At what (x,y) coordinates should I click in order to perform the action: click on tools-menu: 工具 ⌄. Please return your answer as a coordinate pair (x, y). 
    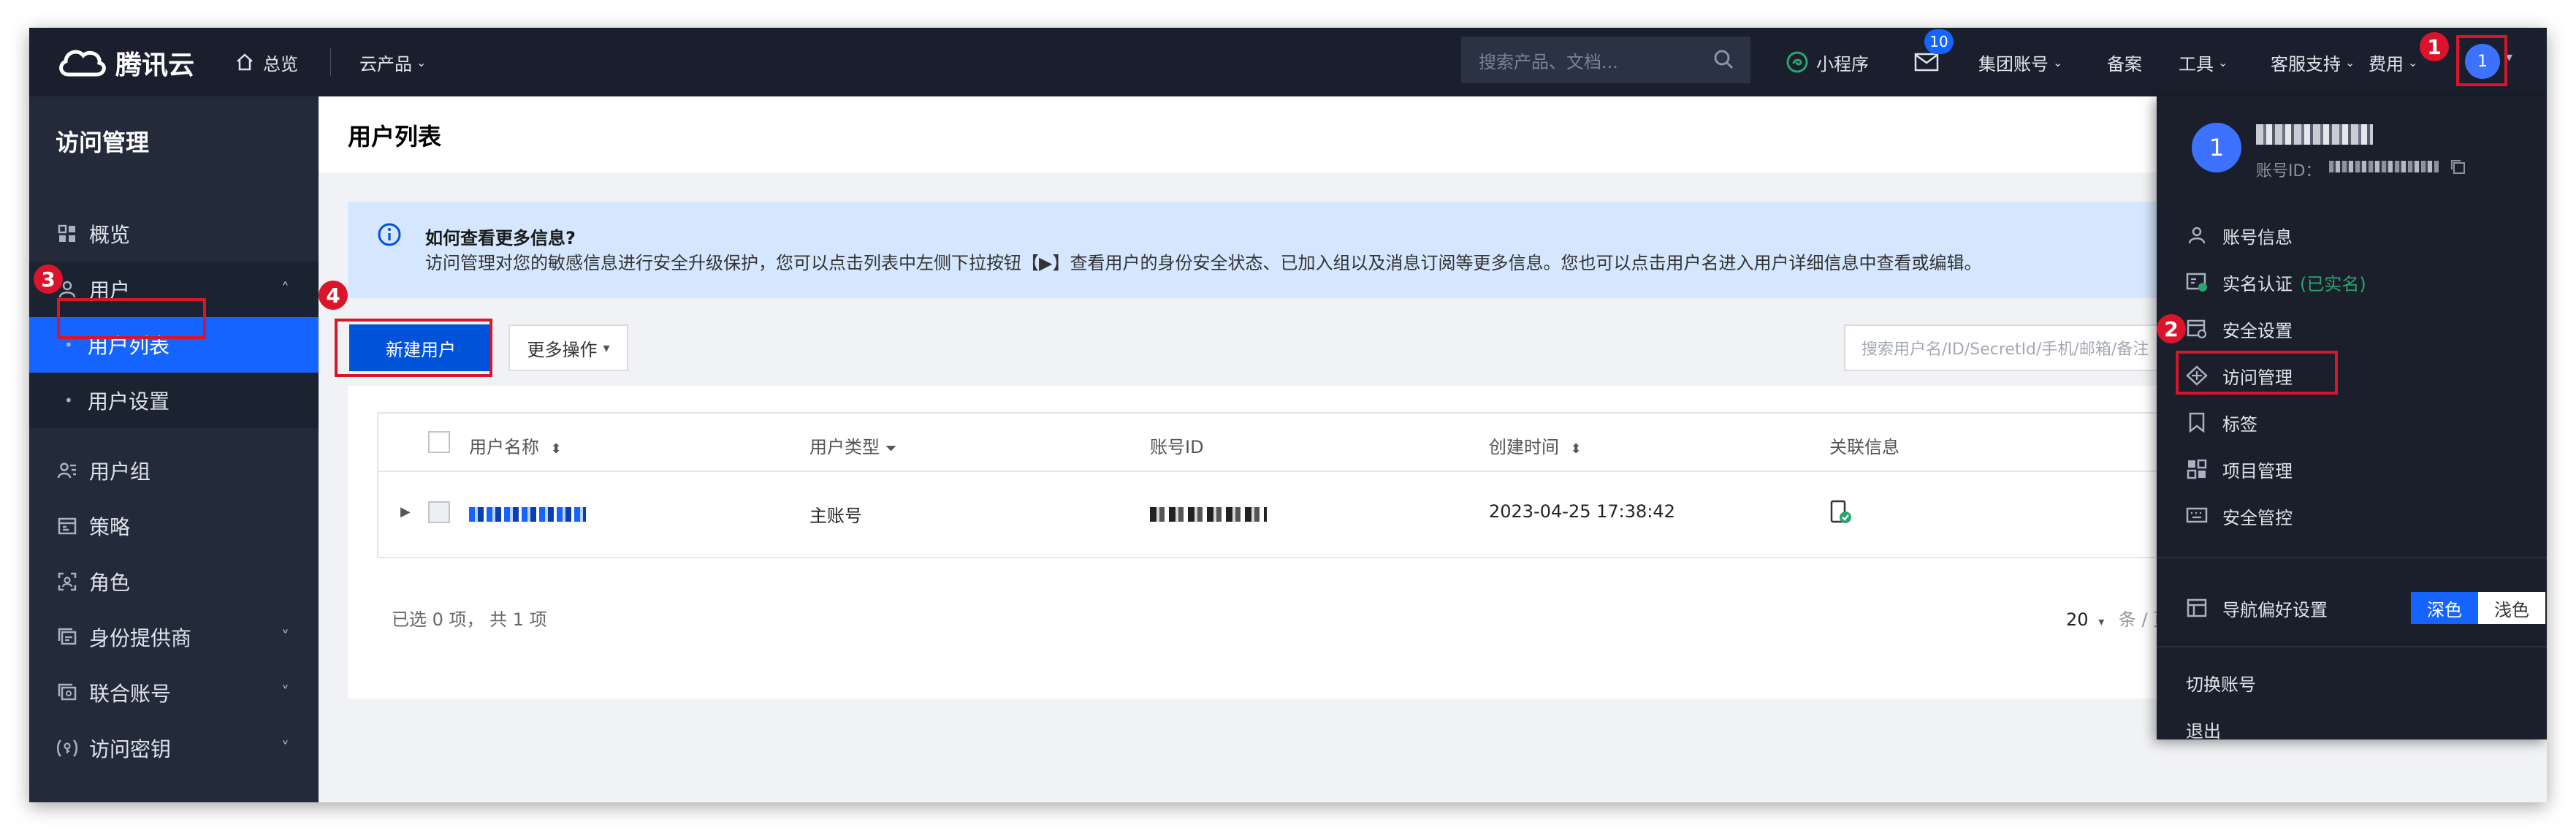
    Looking at the image, I should click on (2204, 62).